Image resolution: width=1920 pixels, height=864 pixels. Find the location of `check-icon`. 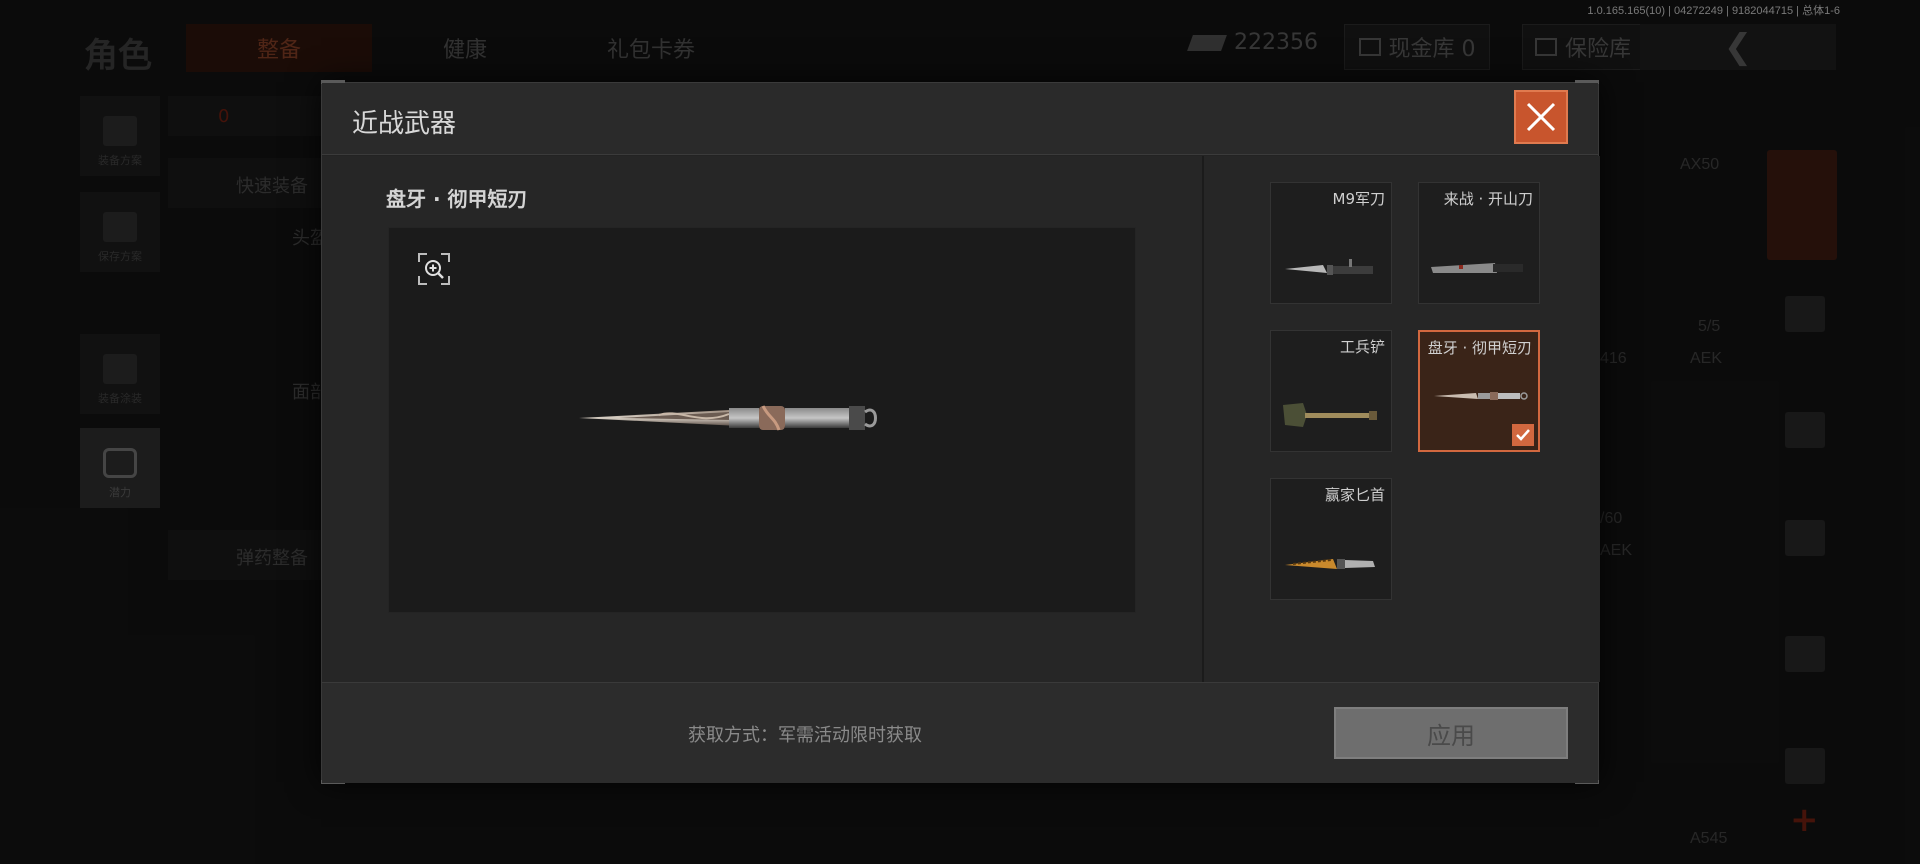

check-icon is located at coordinates (1523, 435).